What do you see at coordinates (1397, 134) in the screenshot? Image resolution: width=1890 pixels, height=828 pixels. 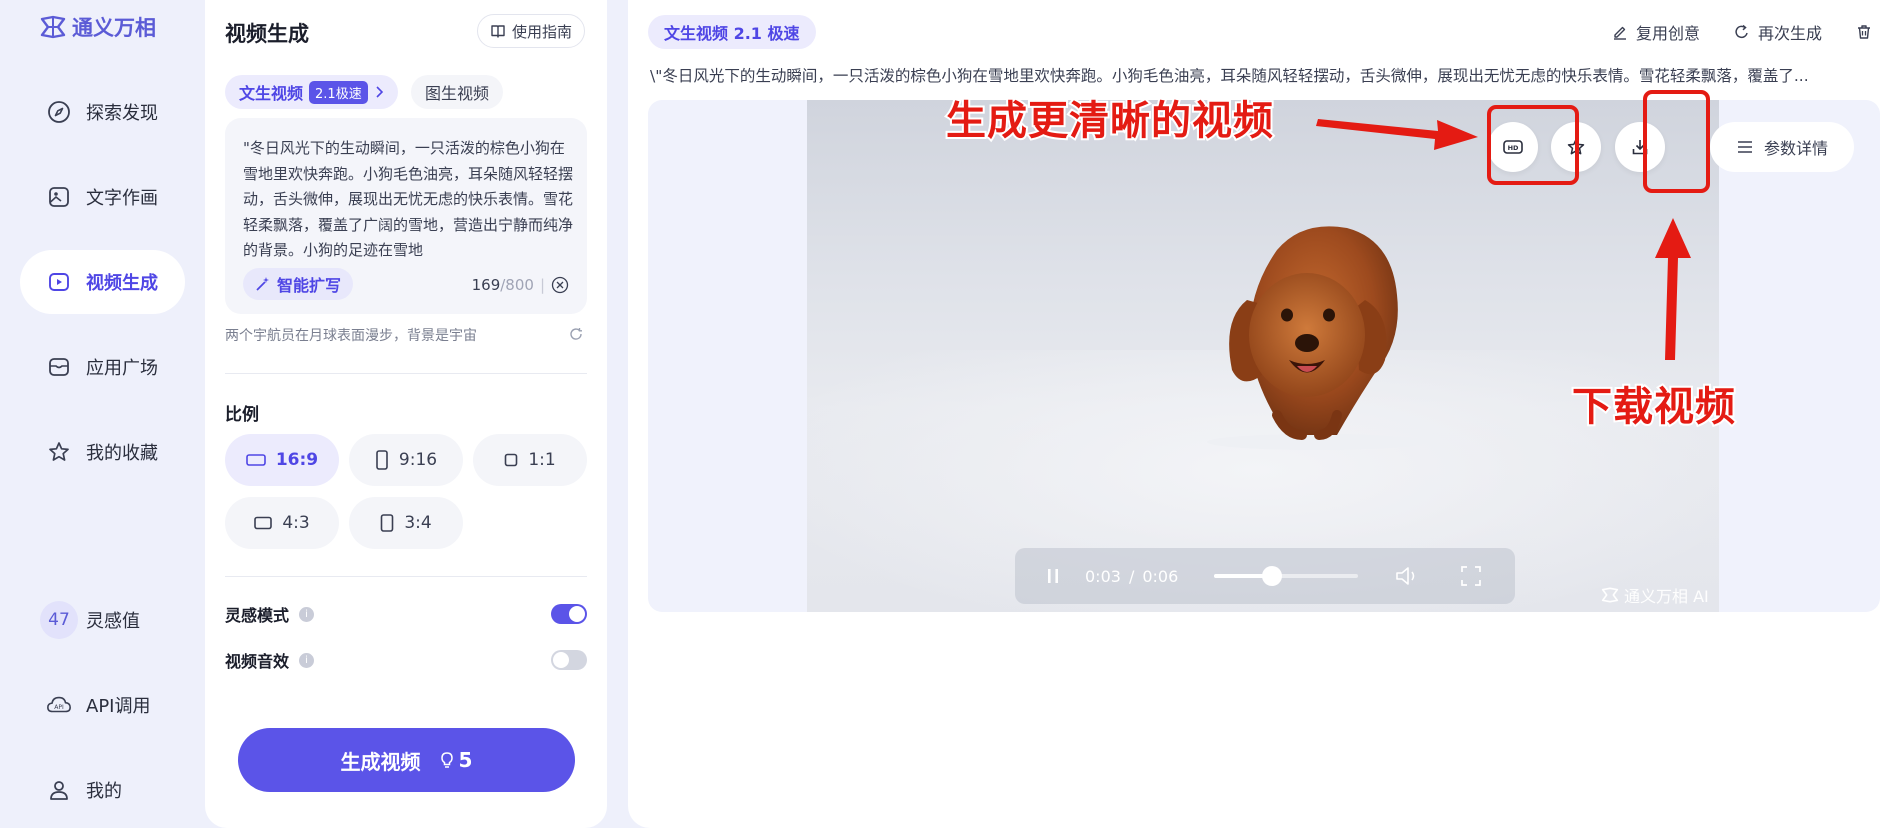 I see `arrow-to-hd` at bounding box center [1397, 134].